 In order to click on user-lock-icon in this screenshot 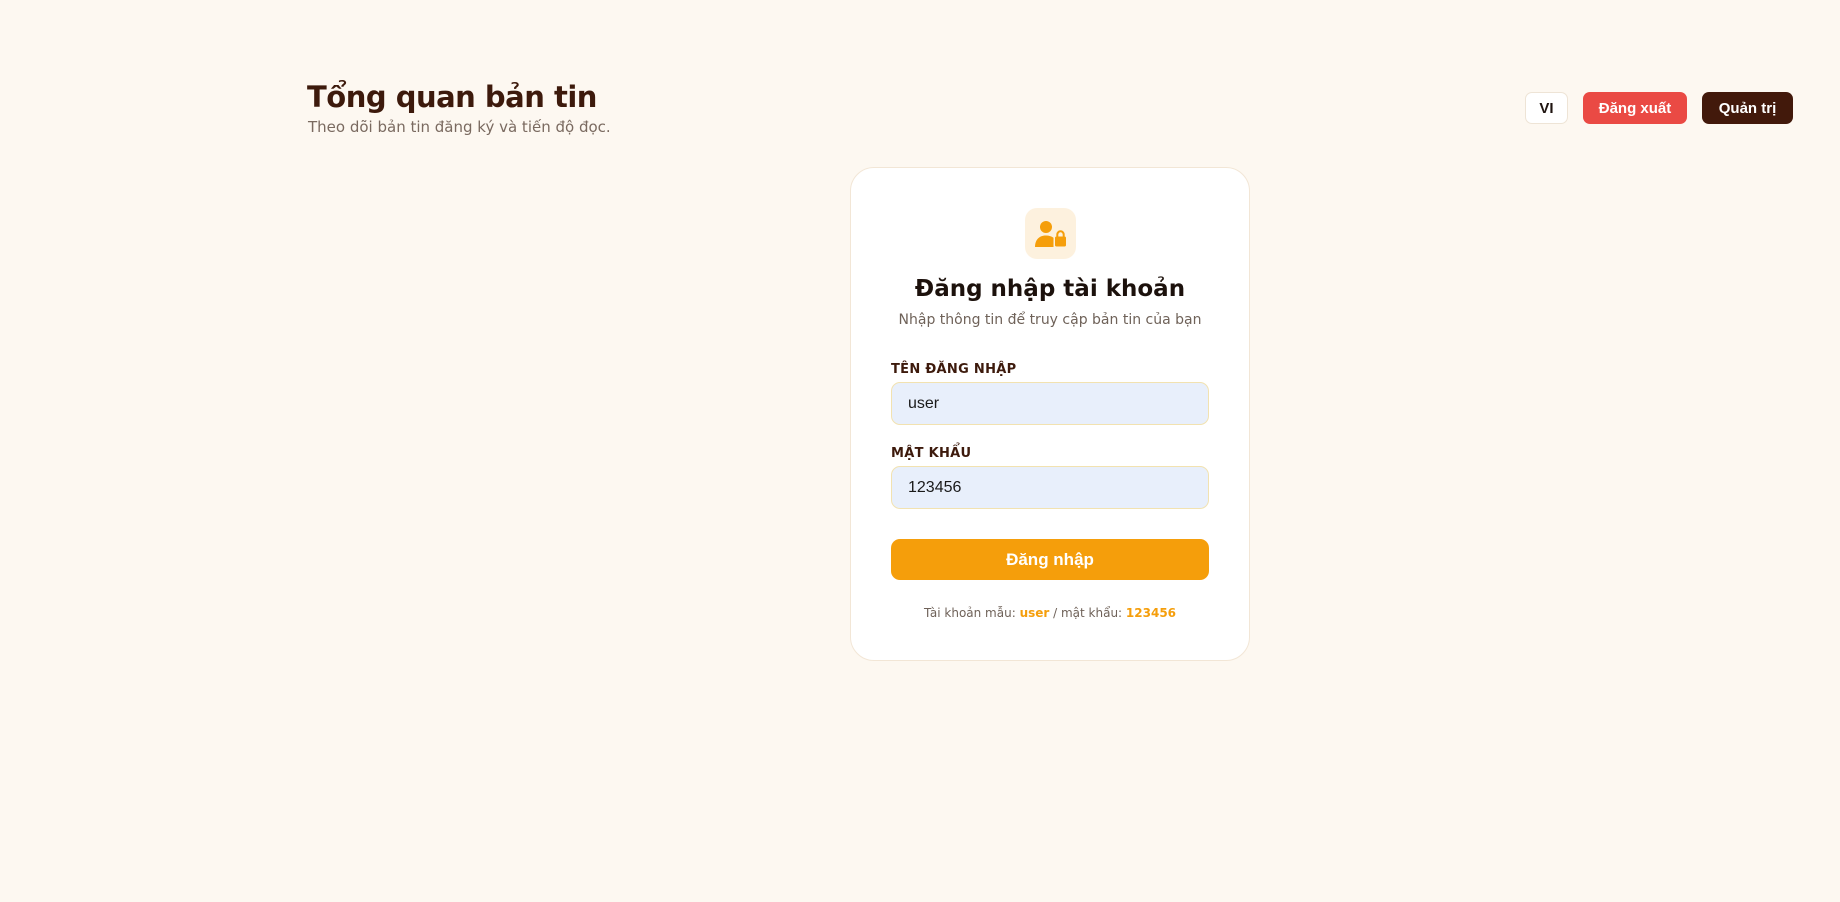, I will do `click(1050, 233)`.